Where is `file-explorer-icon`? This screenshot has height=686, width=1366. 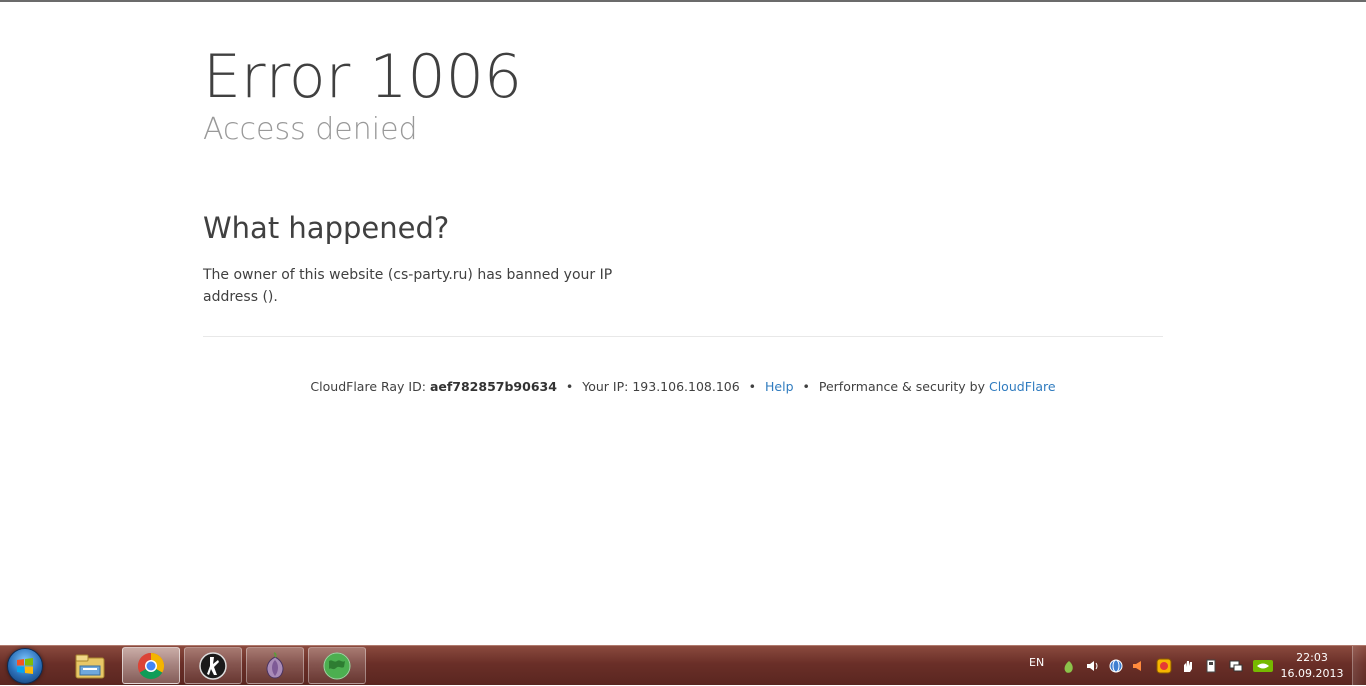 file-explorer-icon is located at coordinates (90, 666).